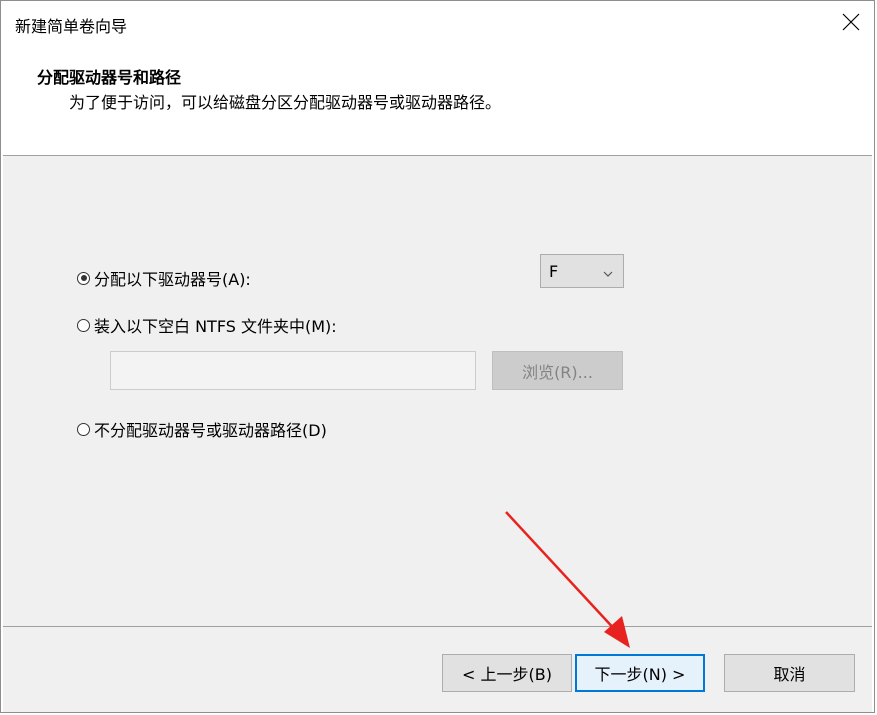  What do you see at coordinates (83, 278) in the screenshot?
I see `assign-letter-radio` at bounding box center [83, 278].